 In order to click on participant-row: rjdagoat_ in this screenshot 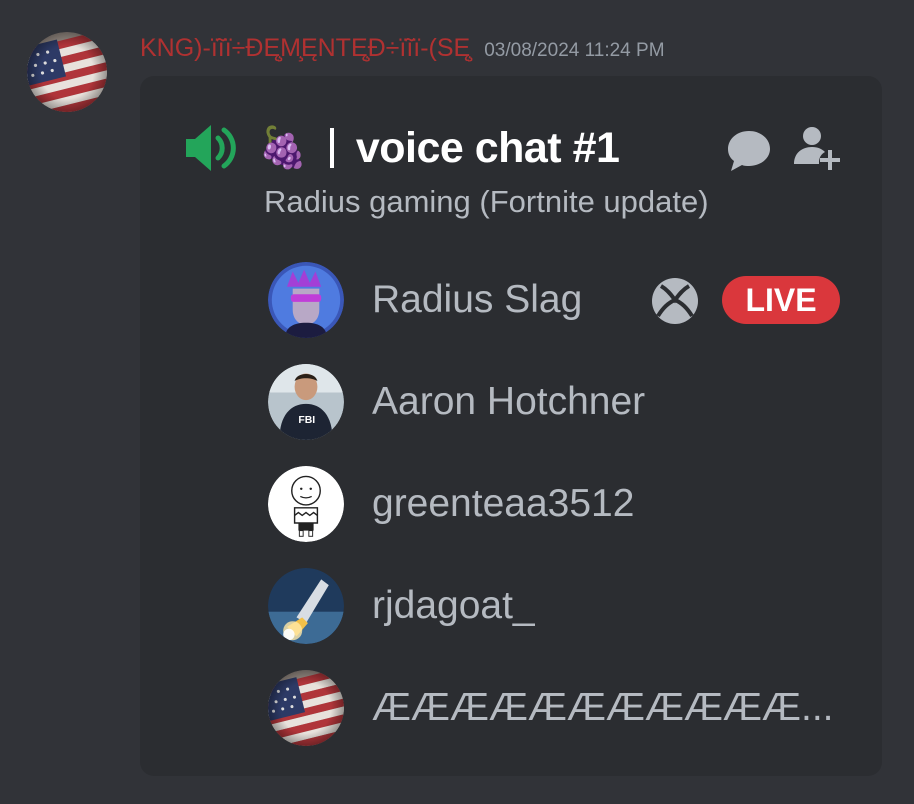, I will do `click(563, 606)`.